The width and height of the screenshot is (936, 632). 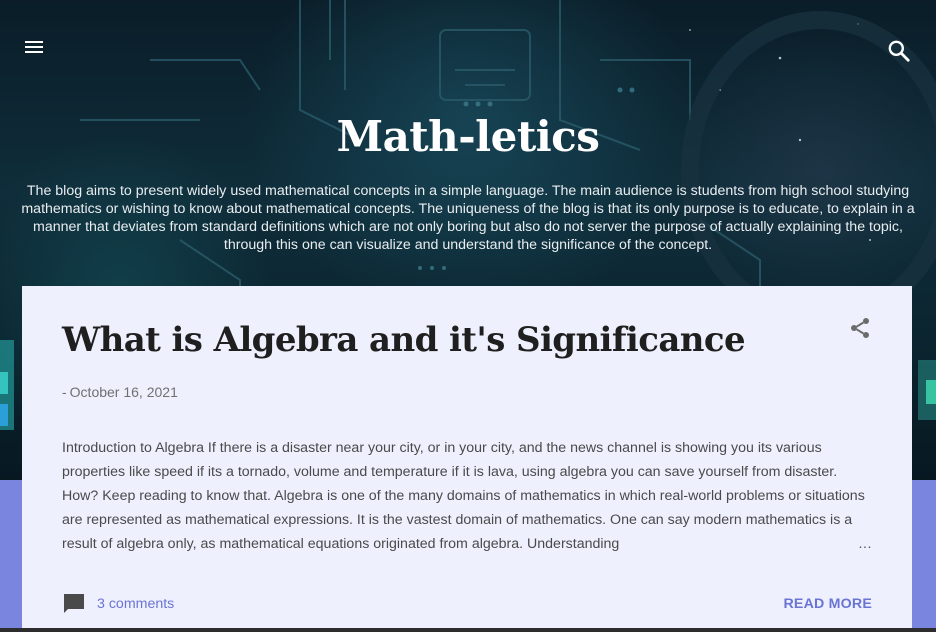 I want to click on post-title: What is Algebra and it's Significance, so click(x=404, y=340).